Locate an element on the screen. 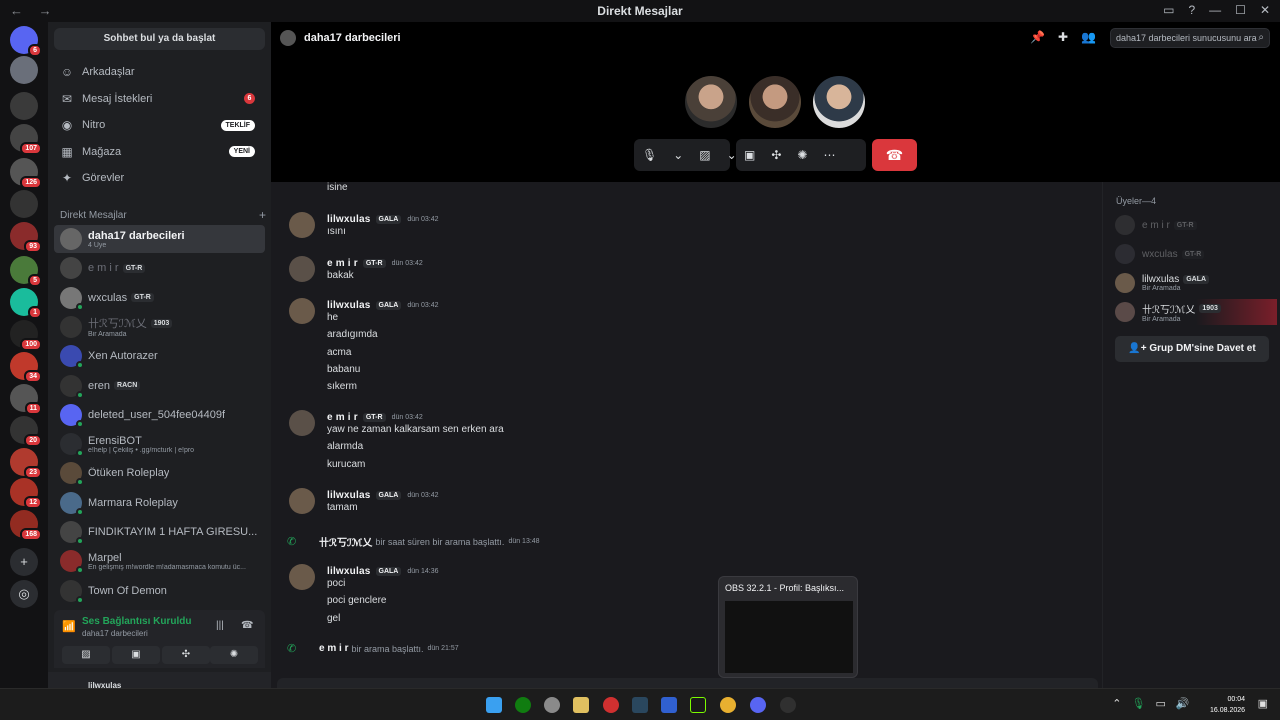 This screenshot has height=720, width=1280. server-icon: 23 is located at coordinates (26, 463).